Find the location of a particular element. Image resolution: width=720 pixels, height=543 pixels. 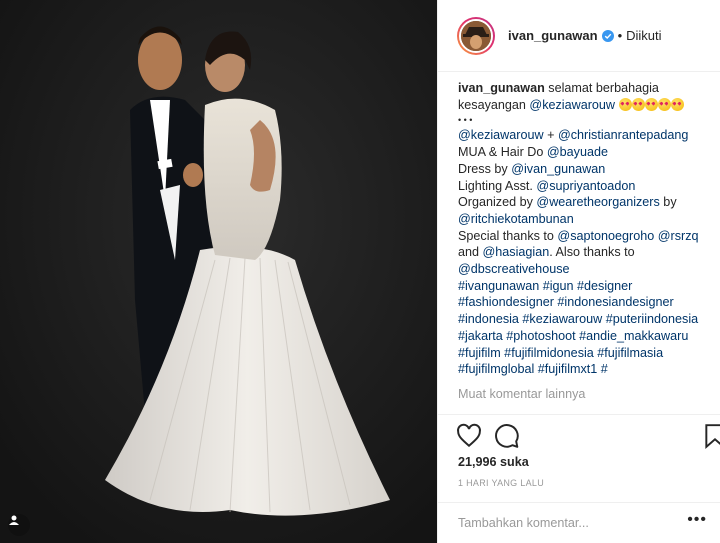

mention-link: @christianrantepadang is located at coordinates (623, 135).